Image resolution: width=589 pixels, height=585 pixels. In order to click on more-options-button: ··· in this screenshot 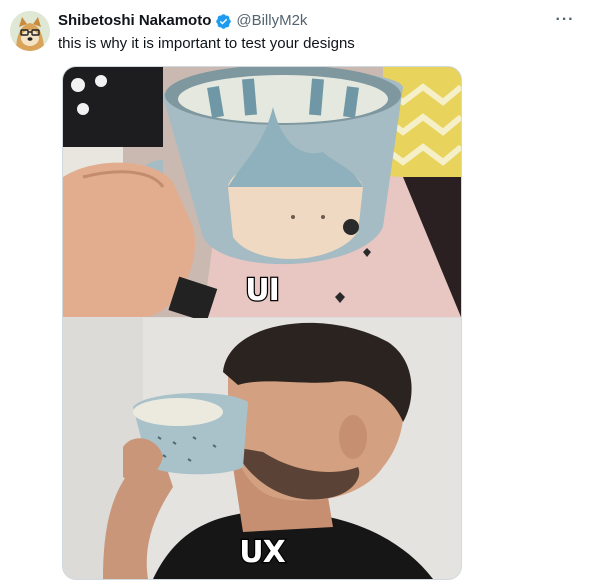, I will do `click(565, 20)`.